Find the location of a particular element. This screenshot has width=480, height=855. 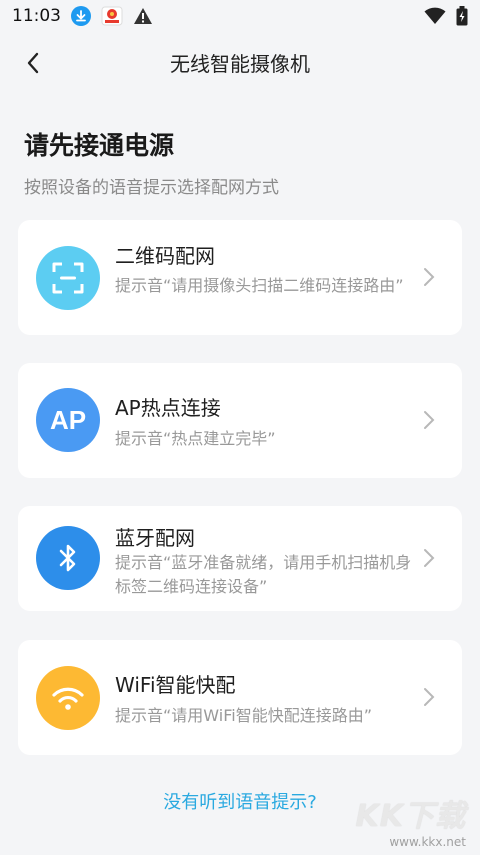

qr-config-option: 二维码配网 提示音“请用摄像头扫描二维码连接路由” is located at coordinates (240, 277).